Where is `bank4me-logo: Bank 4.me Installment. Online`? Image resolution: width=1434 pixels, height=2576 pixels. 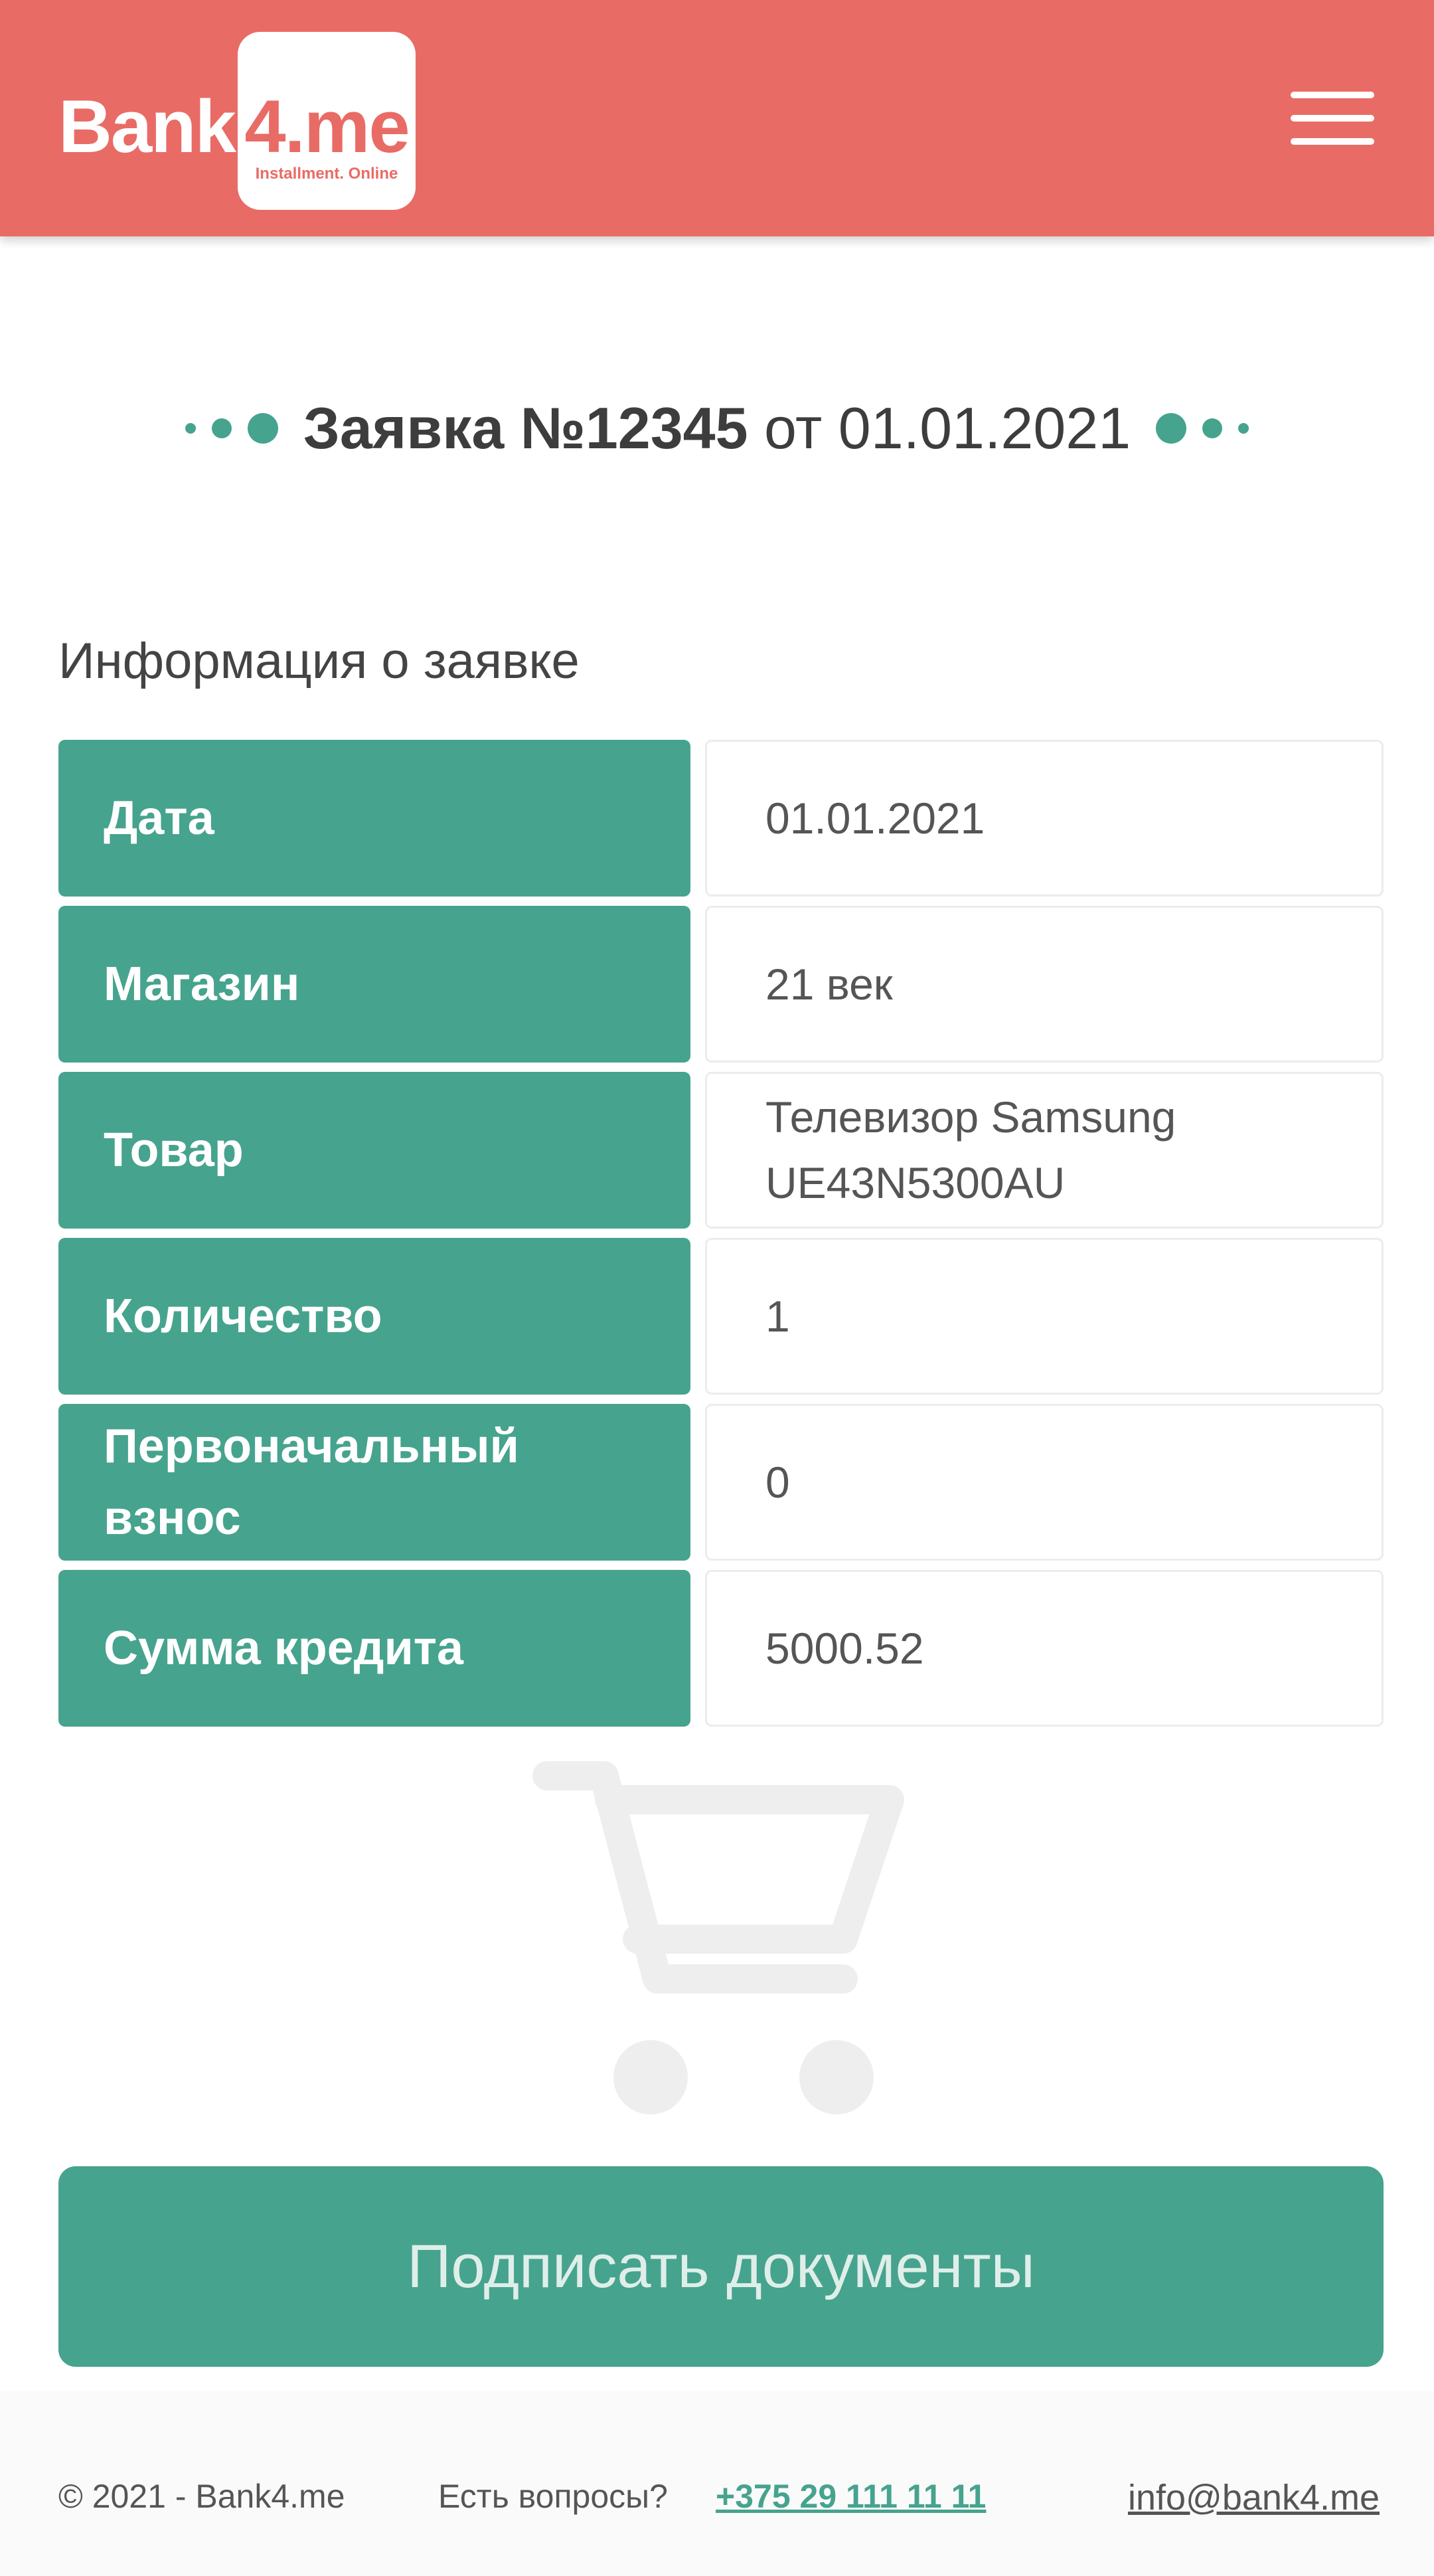
bank4me-logo: Bank 4.me Installment. Online is located at coordinates (244, 122).